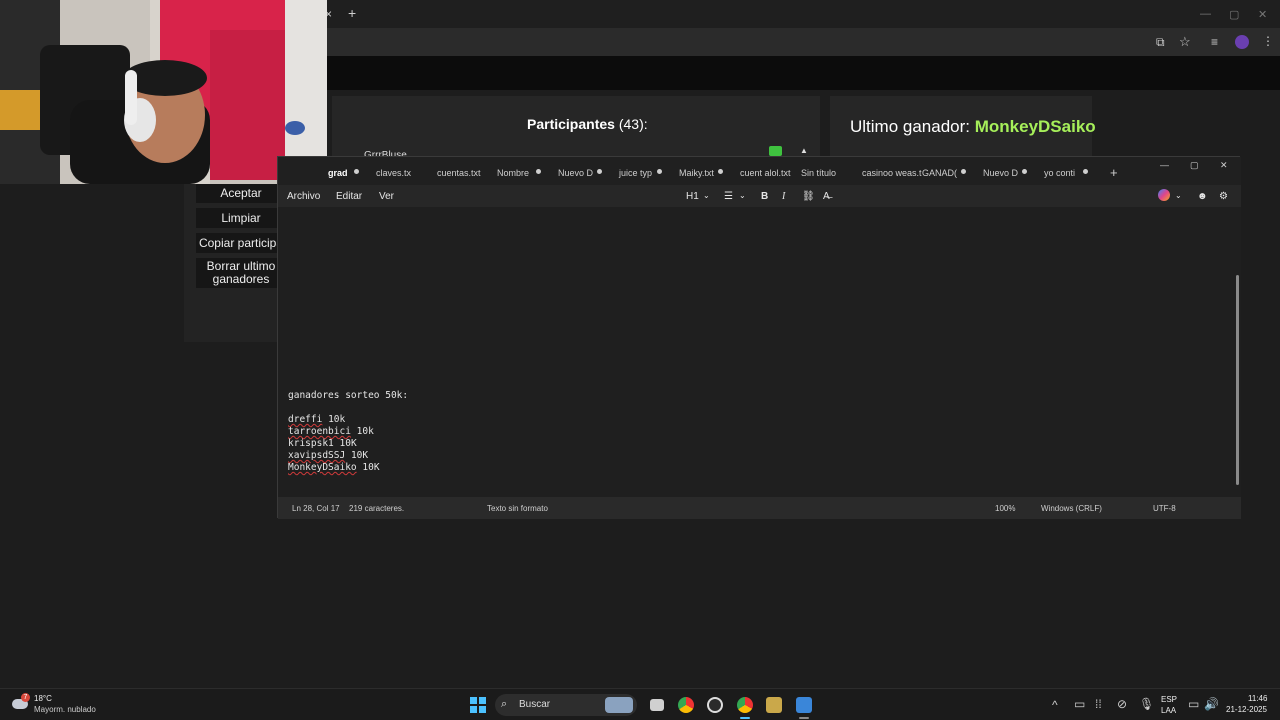  Describe the element at coordinates (939, 173) in the screenshot. I see `tab-ganad: GANAD(` at that location.